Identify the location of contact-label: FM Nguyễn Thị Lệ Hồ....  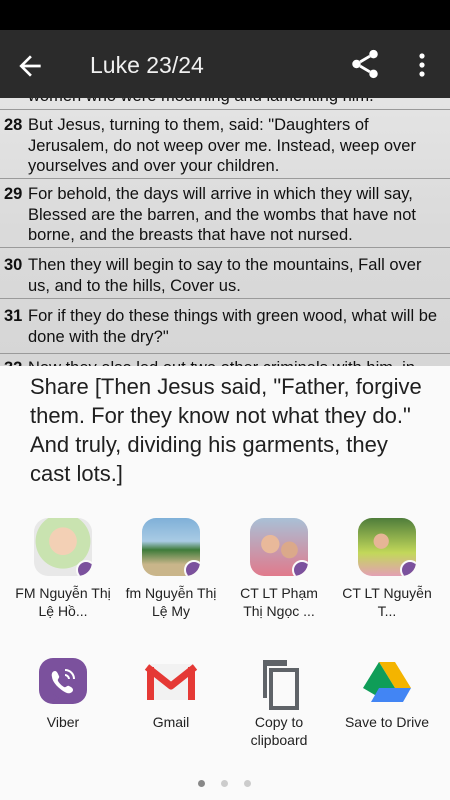
(63, 602).